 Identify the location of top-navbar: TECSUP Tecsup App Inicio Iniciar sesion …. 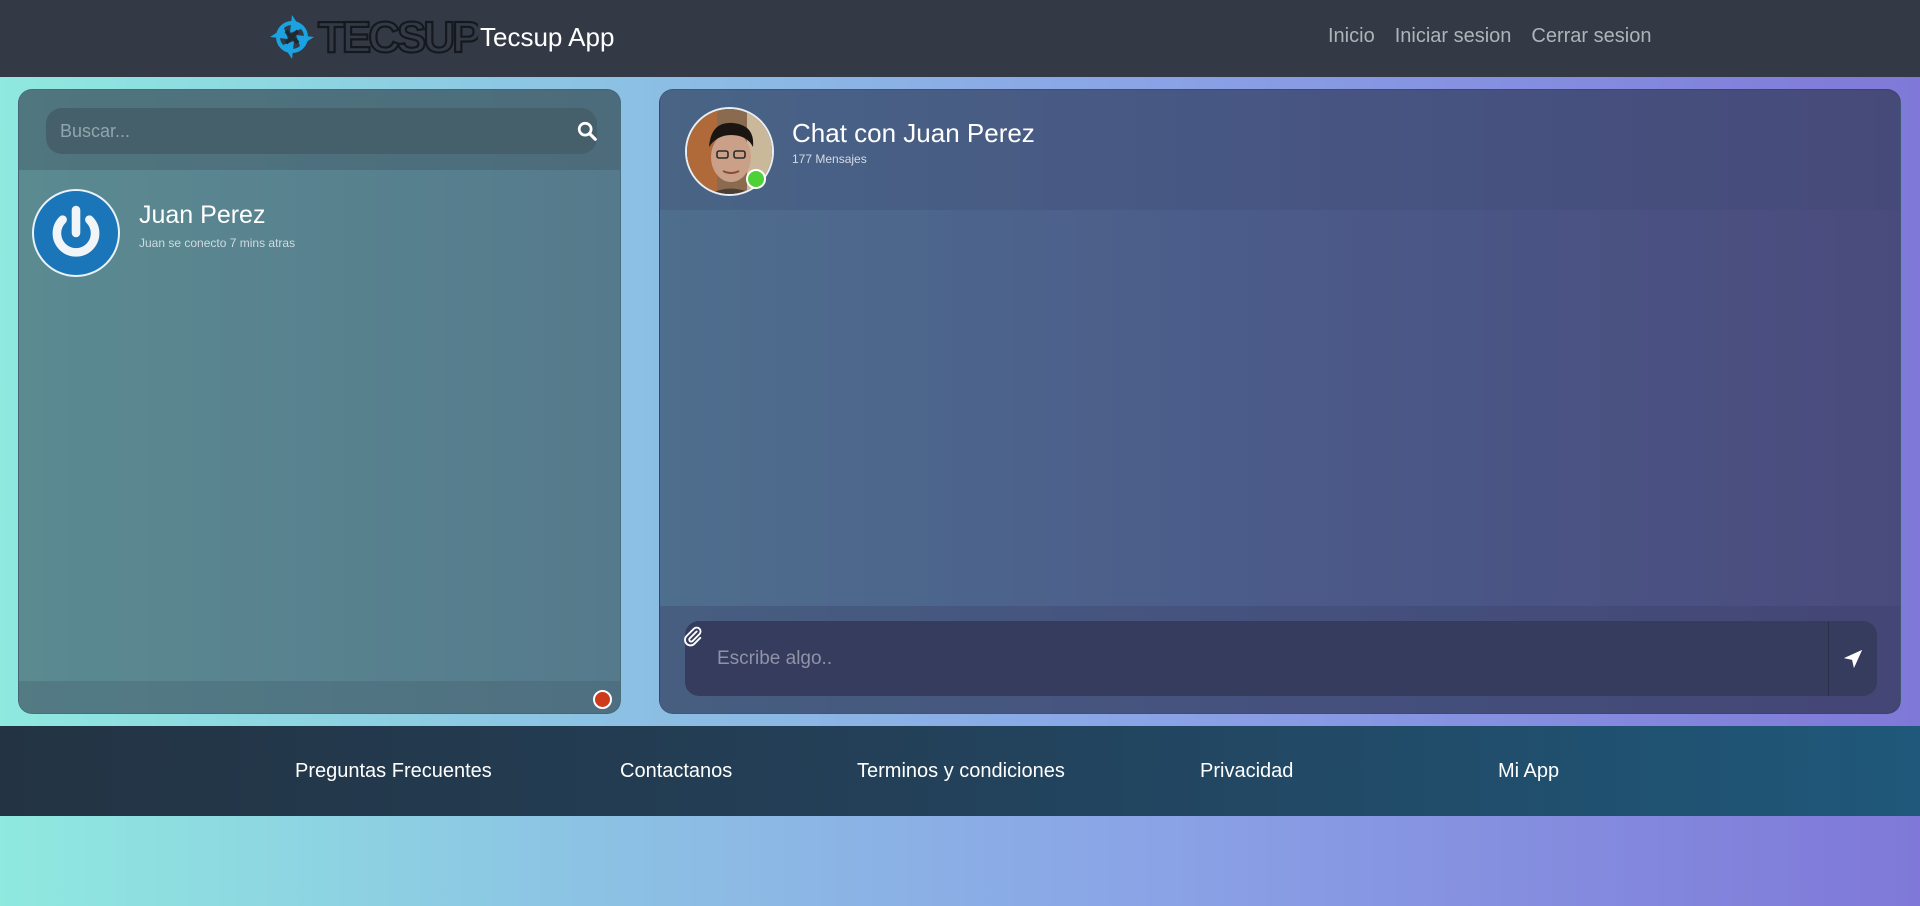
(960, 38).